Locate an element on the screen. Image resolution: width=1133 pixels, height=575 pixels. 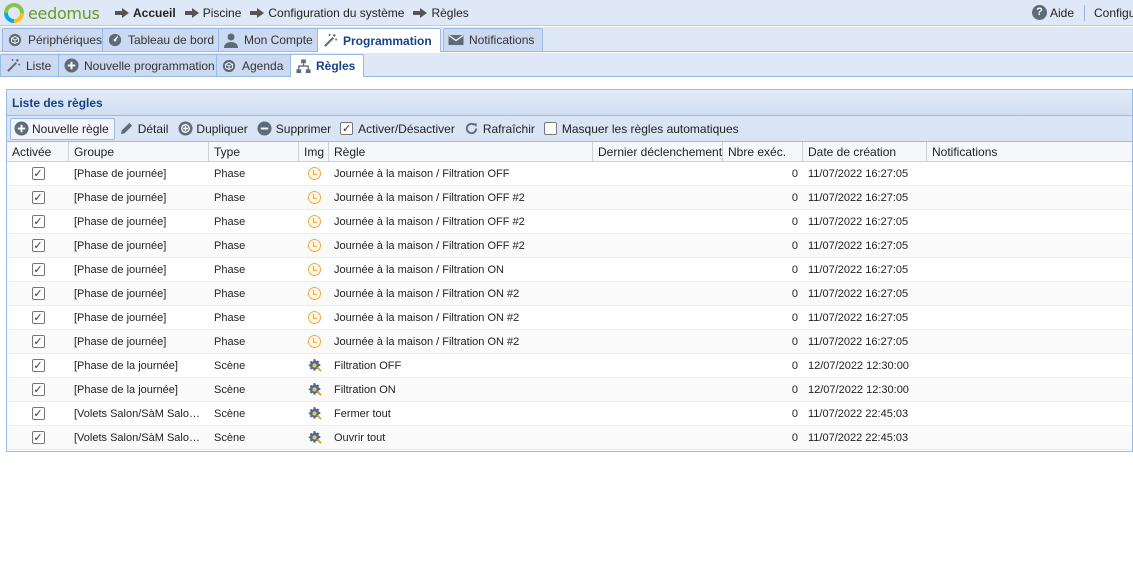
column-header-rule: Règle is located at coordinates (461, 151).